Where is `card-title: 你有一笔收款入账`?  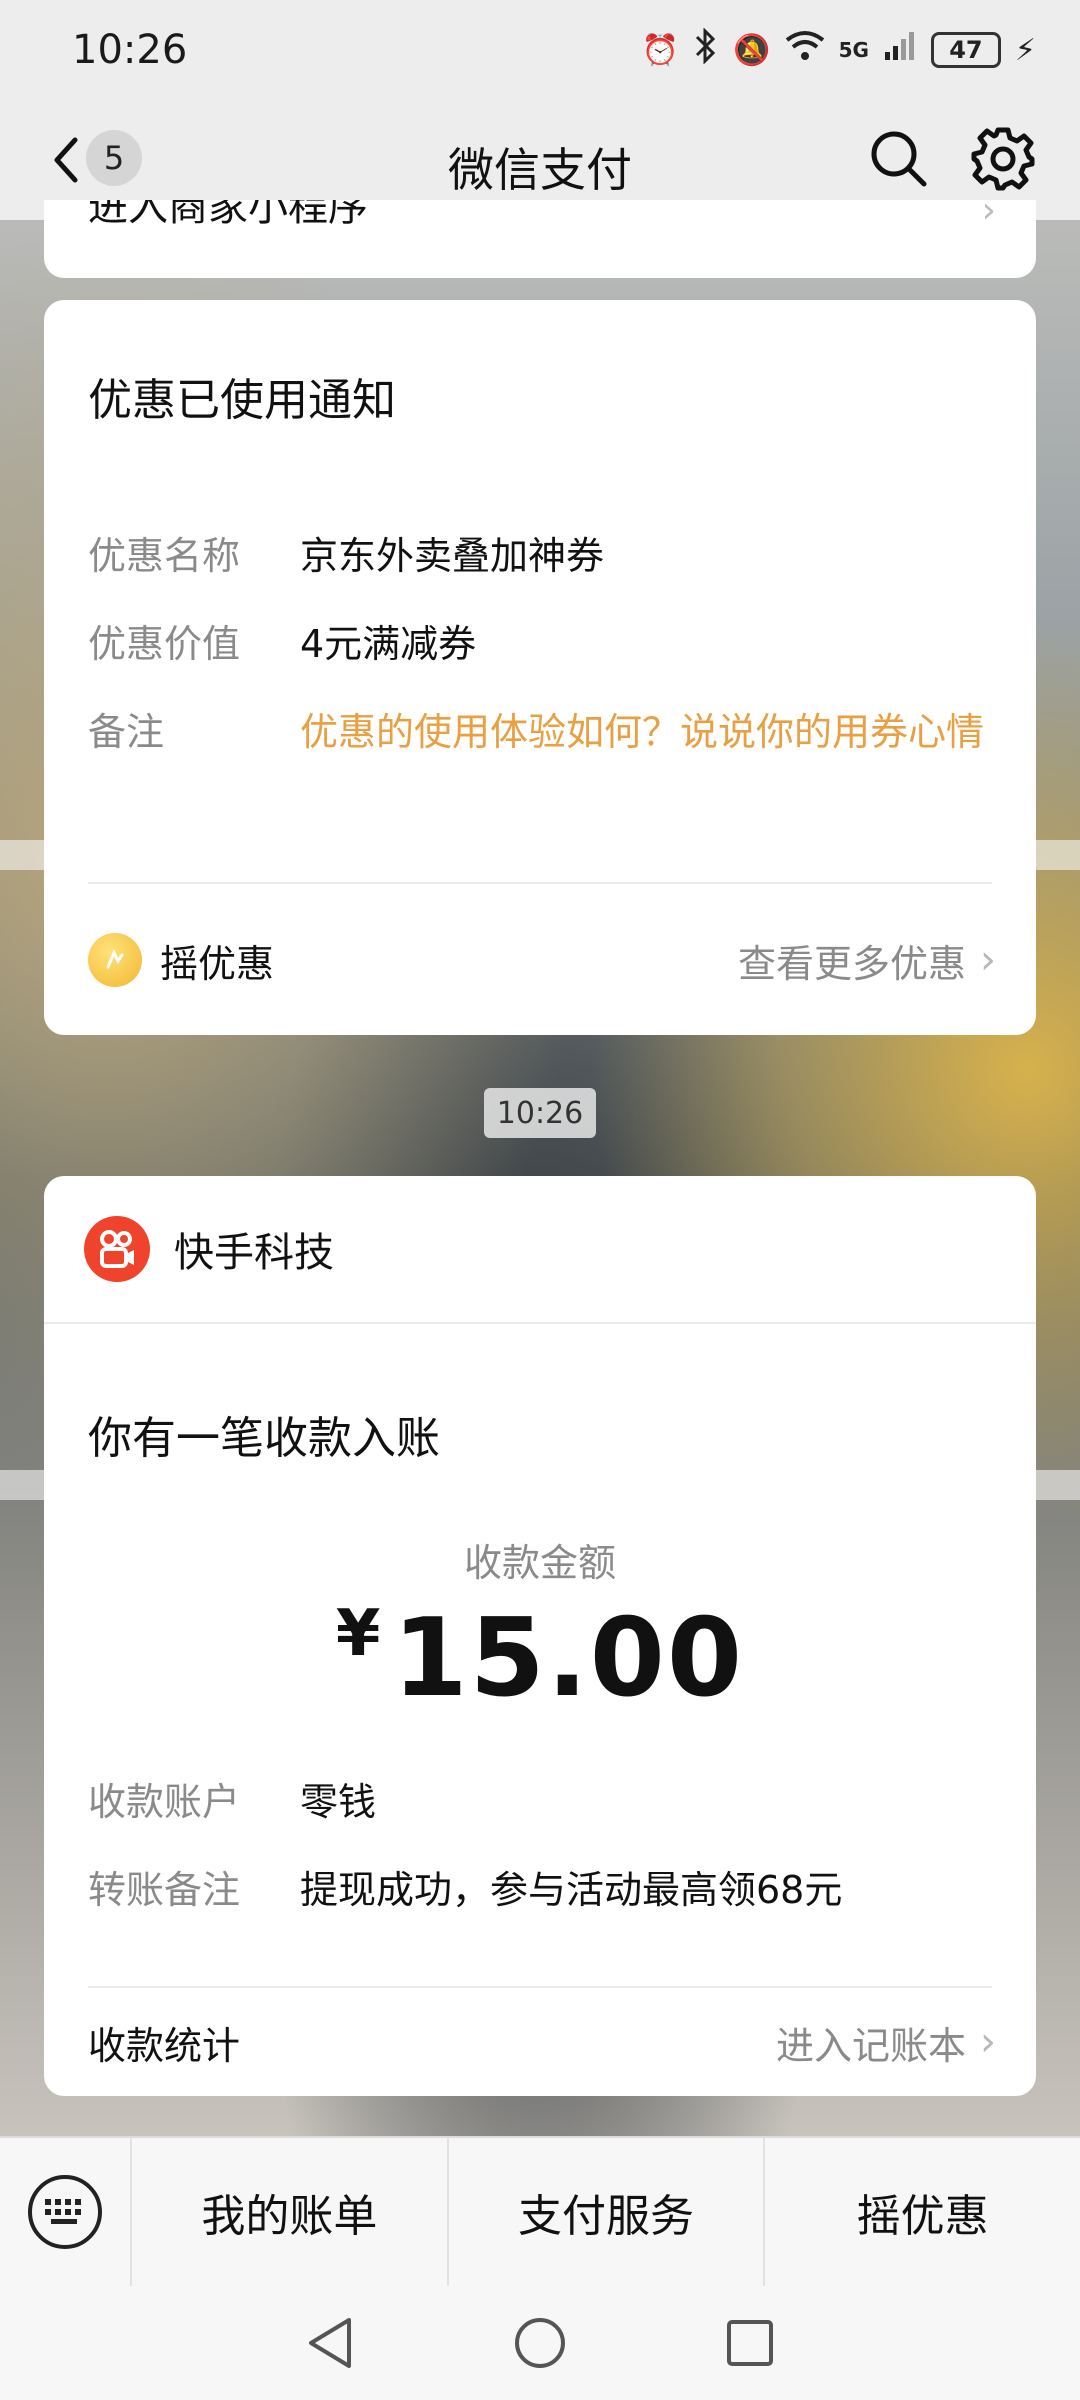 card-title: 你有一笔收款入账 is located at coordinates (264, 1438).